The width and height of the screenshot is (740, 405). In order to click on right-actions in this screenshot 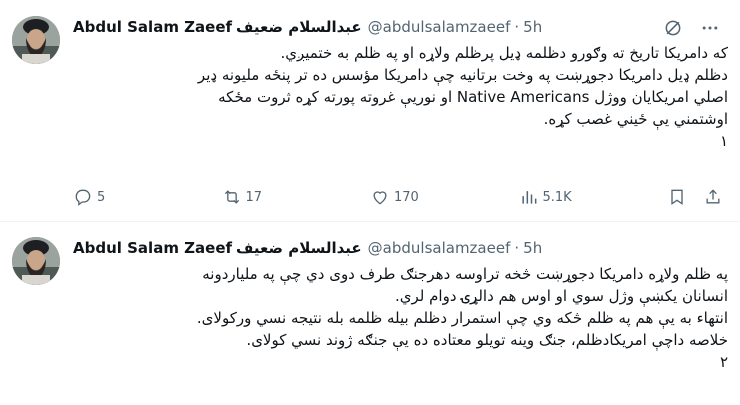, I will do `click(695, 197)`.